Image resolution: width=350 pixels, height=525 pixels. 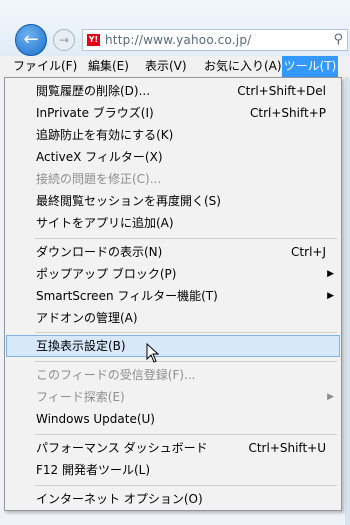 I want to click on menu-item-compat-view-settings: 互換表示設定(B), so click(x=173, y=346).